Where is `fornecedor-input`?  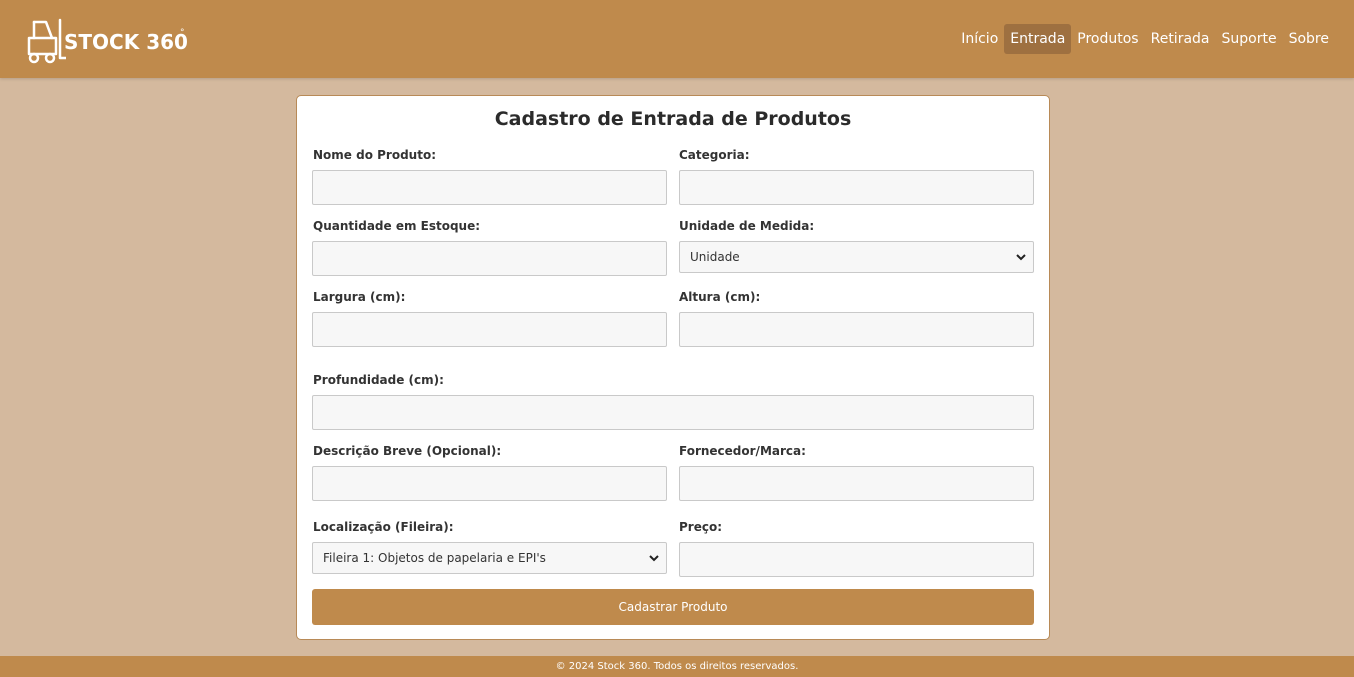
fornecedor-input is located at coordinates (856, 483).